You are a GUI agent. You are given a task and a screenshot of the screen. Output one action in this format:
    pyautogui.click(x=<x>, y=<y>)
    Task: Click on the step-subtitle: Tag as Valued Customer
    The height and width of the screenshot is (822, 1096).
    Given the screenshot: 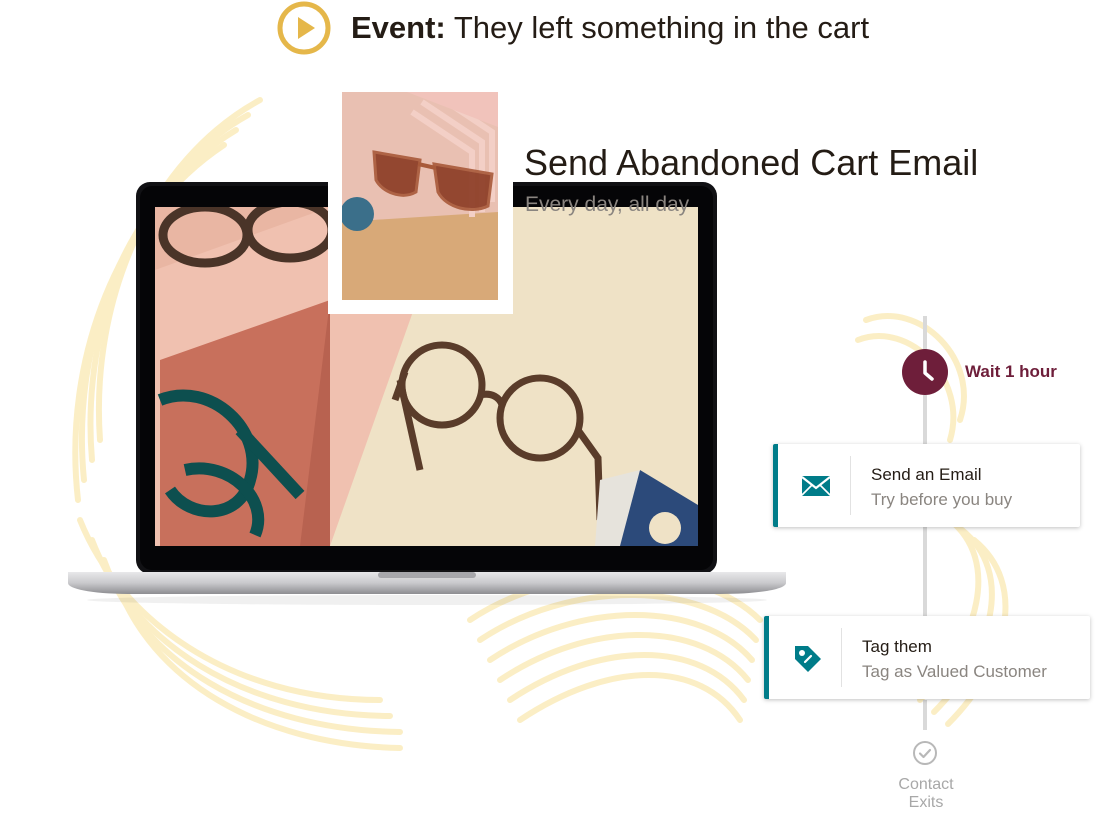 What is the action you would take?
    pyautogui.click(x=954, y=671)
    